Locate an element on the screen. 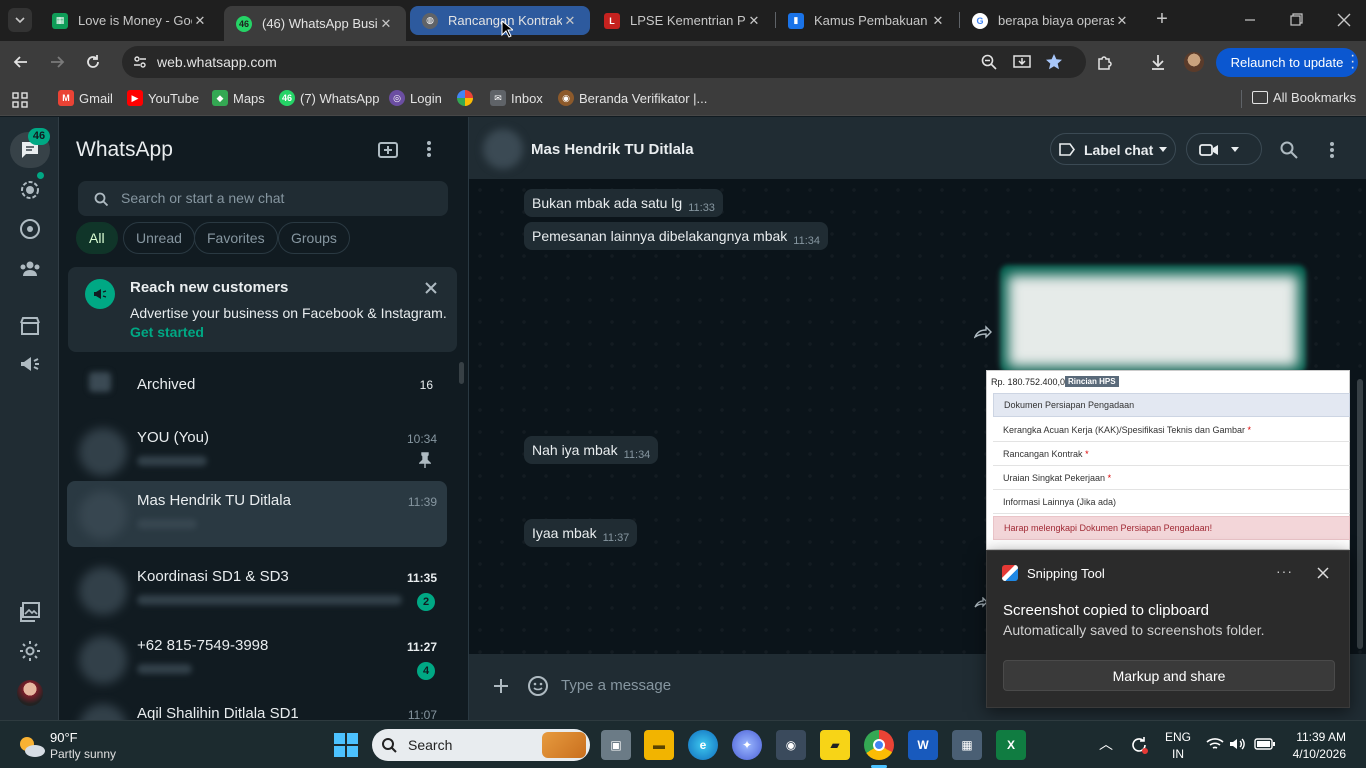 The image size is (1366, 768). tab-sheets: ▦ Love is Money - Goog ✕ is located at coordinates (130, 20).